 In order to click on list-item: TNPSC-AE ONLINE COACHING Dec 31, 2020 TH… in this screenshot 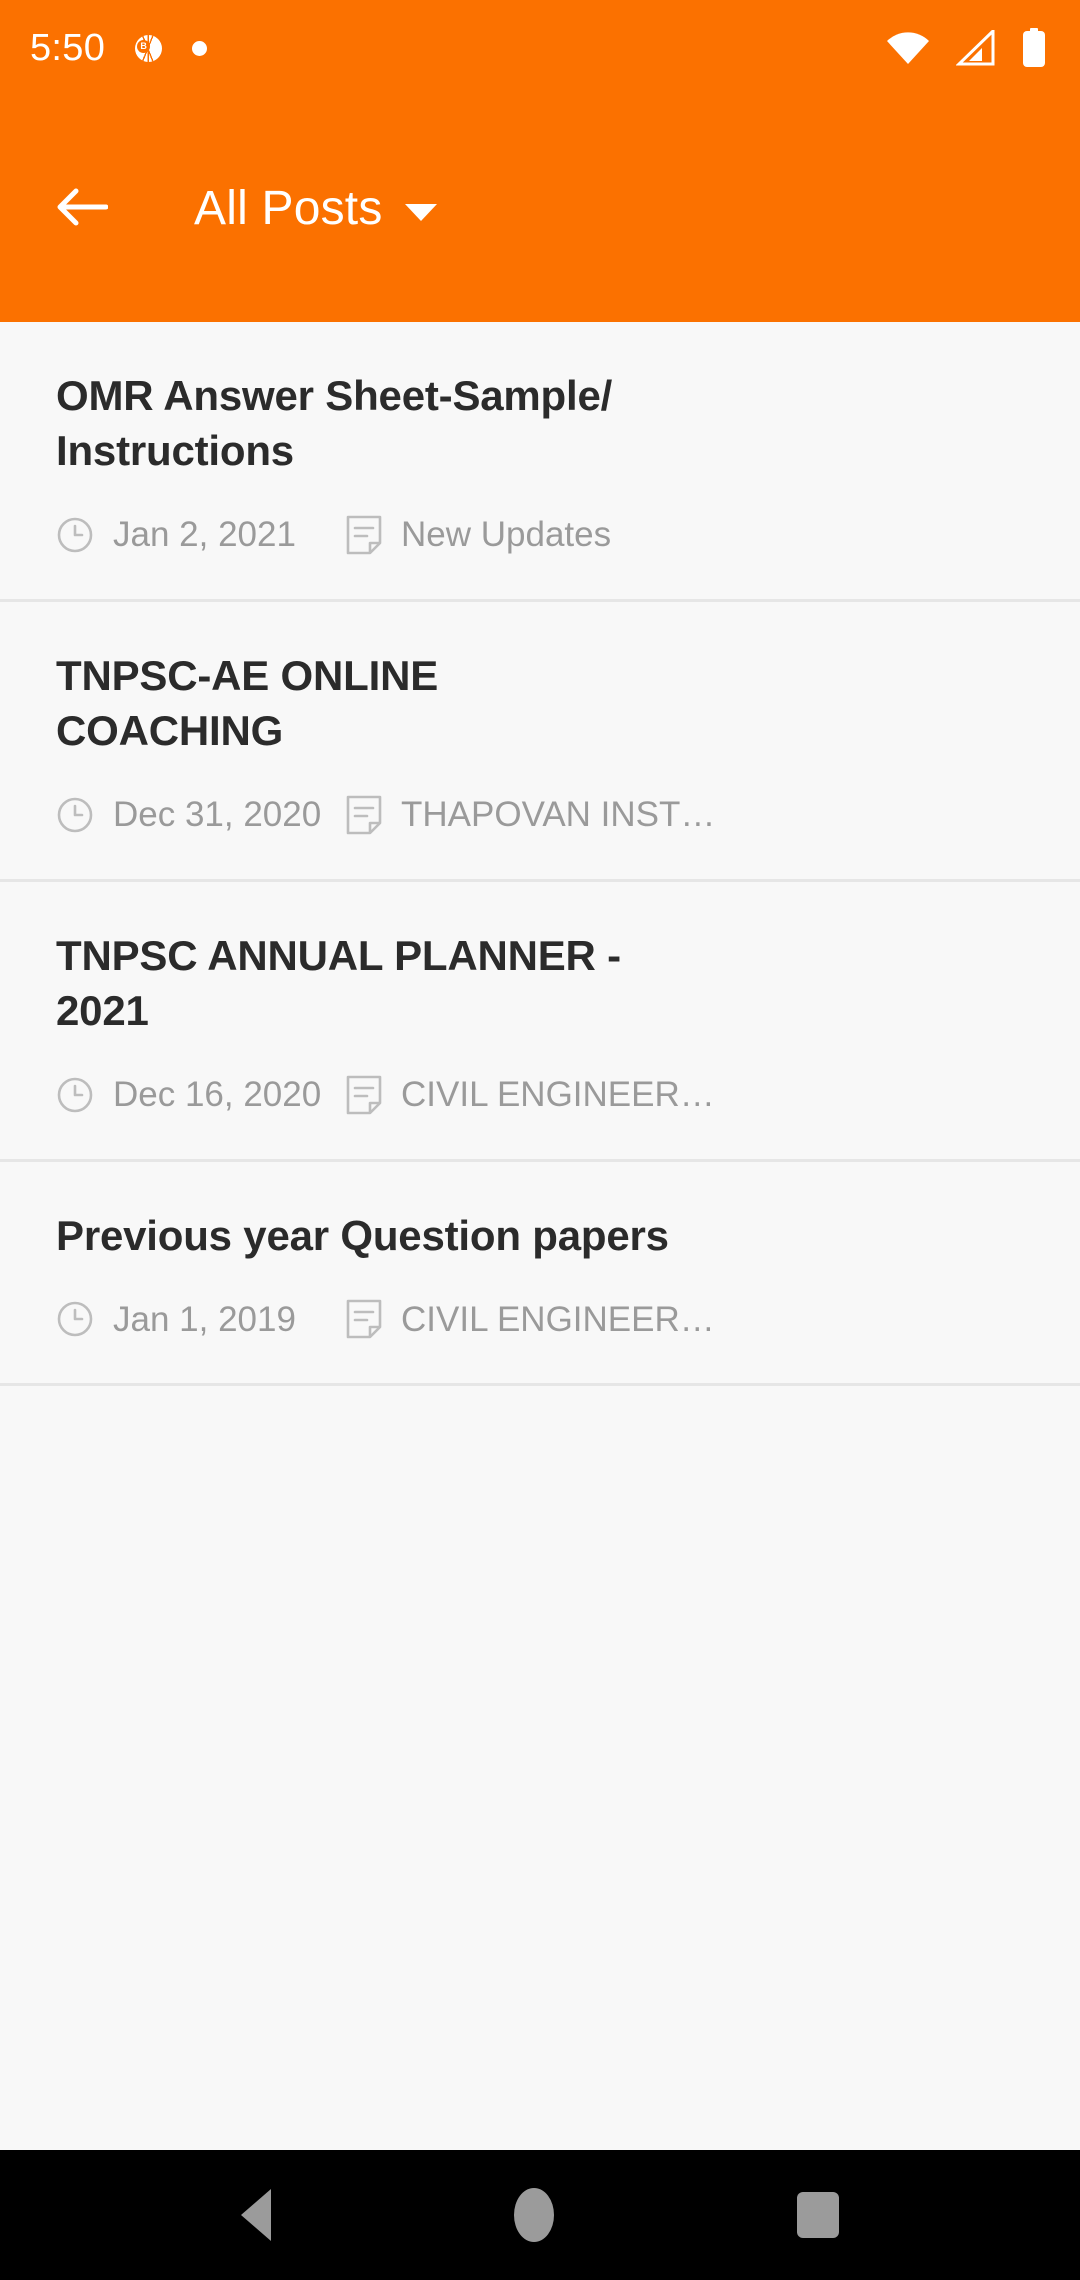, I will do `click(540, 741)`.